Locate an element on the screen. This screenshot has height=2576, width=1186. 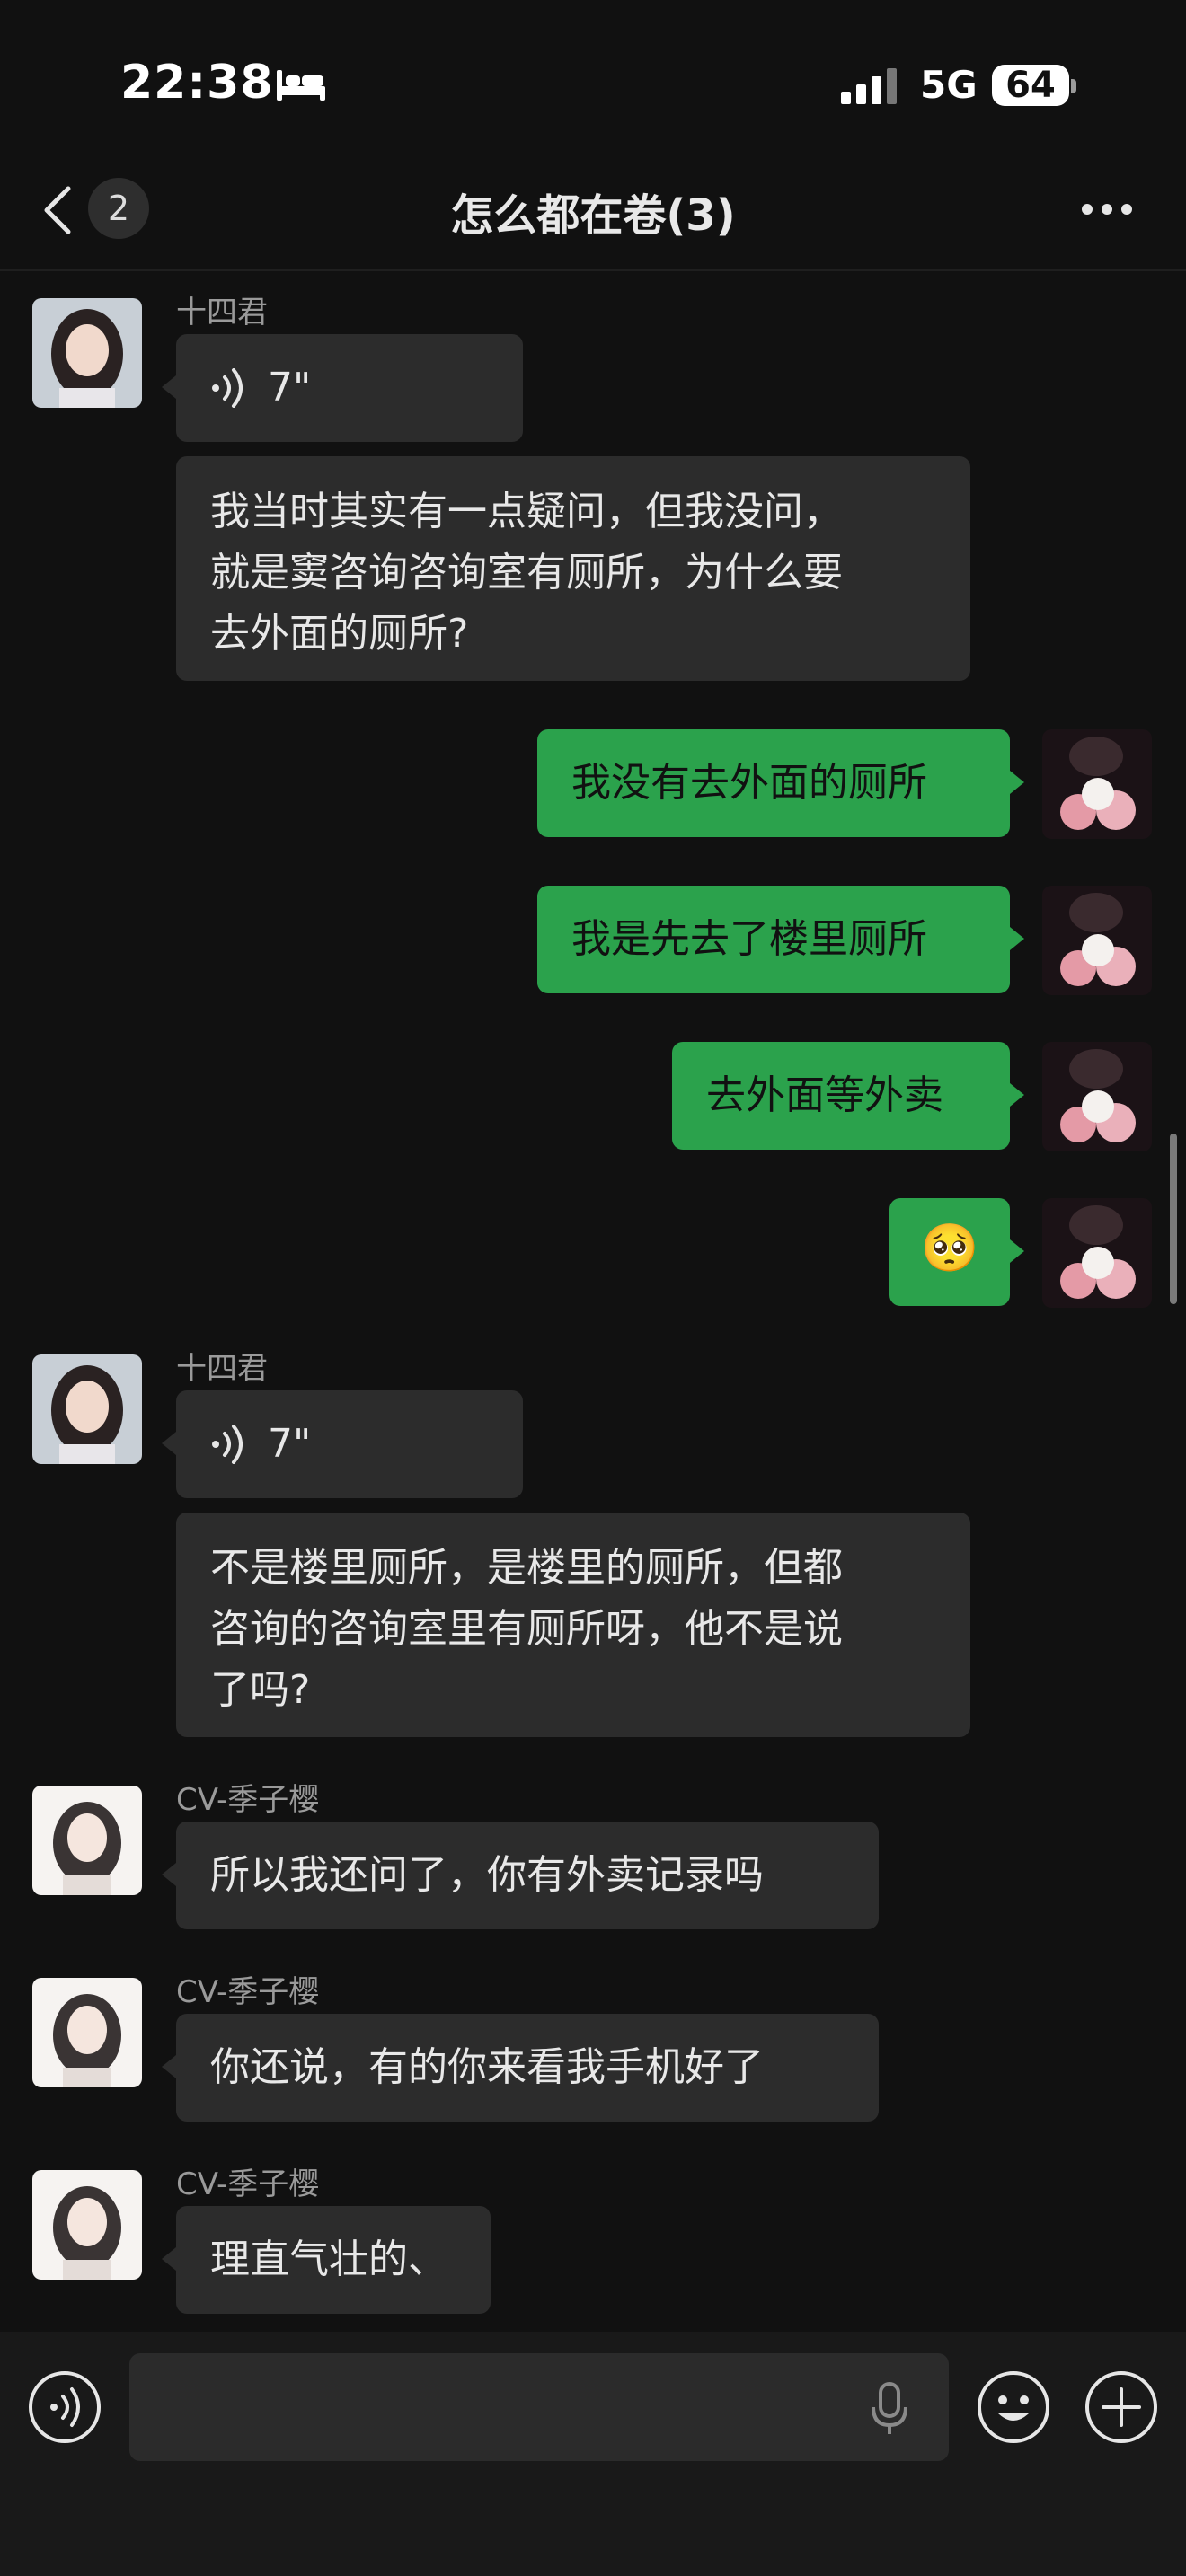
chat-title: 怎么都在卷(3) is located at coordinates (593, 215).